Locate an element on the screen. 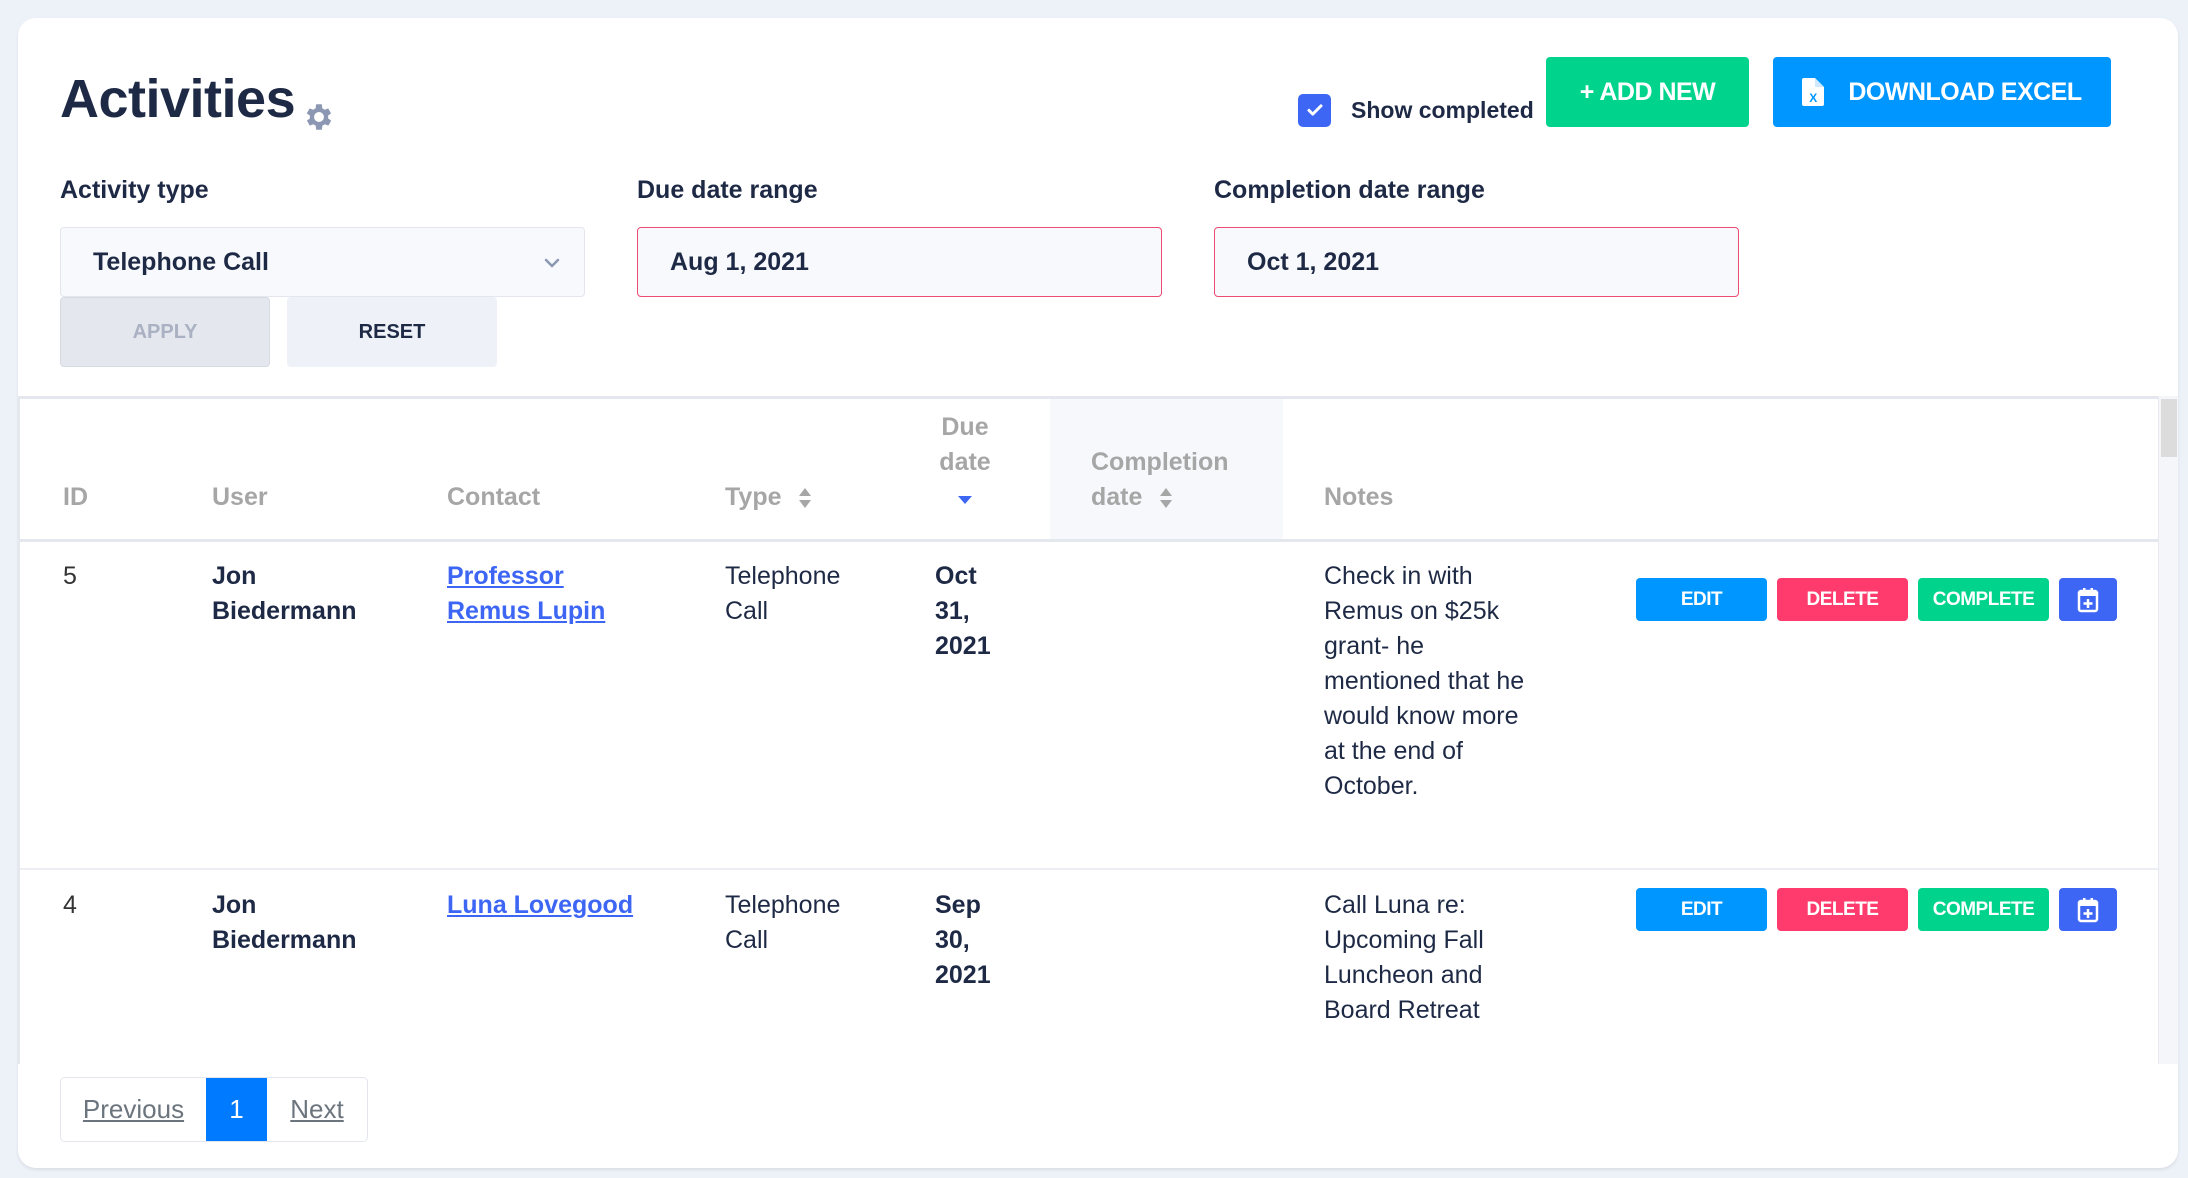 The height and width of the screenshot is (1178, 2188). column-header-contact: Contact is located at coordinates (494, 497).